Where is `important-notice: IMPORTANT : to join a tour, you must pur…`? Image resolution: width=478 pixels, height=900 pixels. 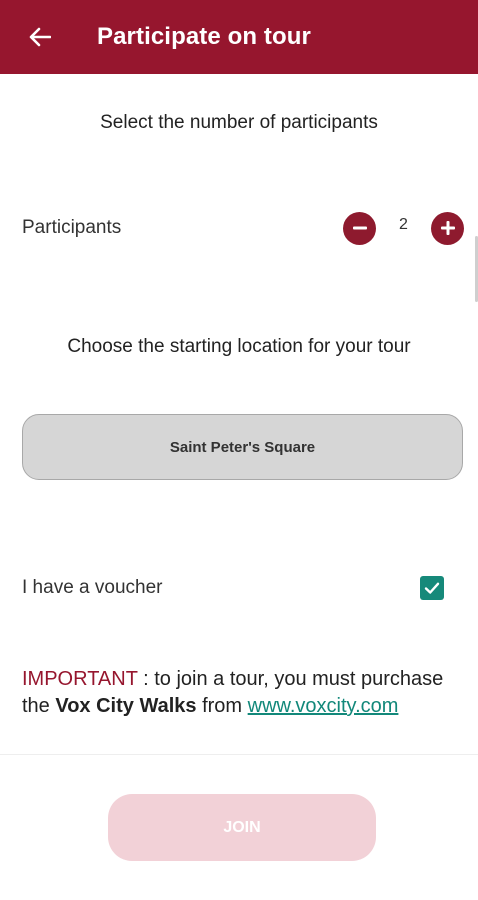 important-notice: IMPORTANT : to join a tour, you must pur… is located at coordinates (242, 693).